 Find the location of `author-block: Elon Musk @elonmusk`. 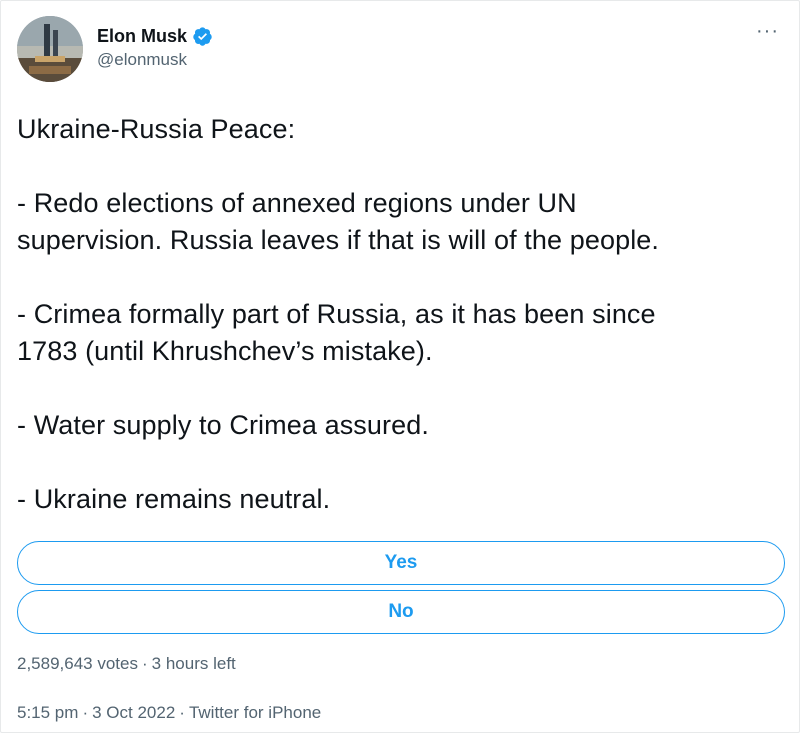

author-block: Elon Musk @elonmusk is located at coordinates (155, 48).